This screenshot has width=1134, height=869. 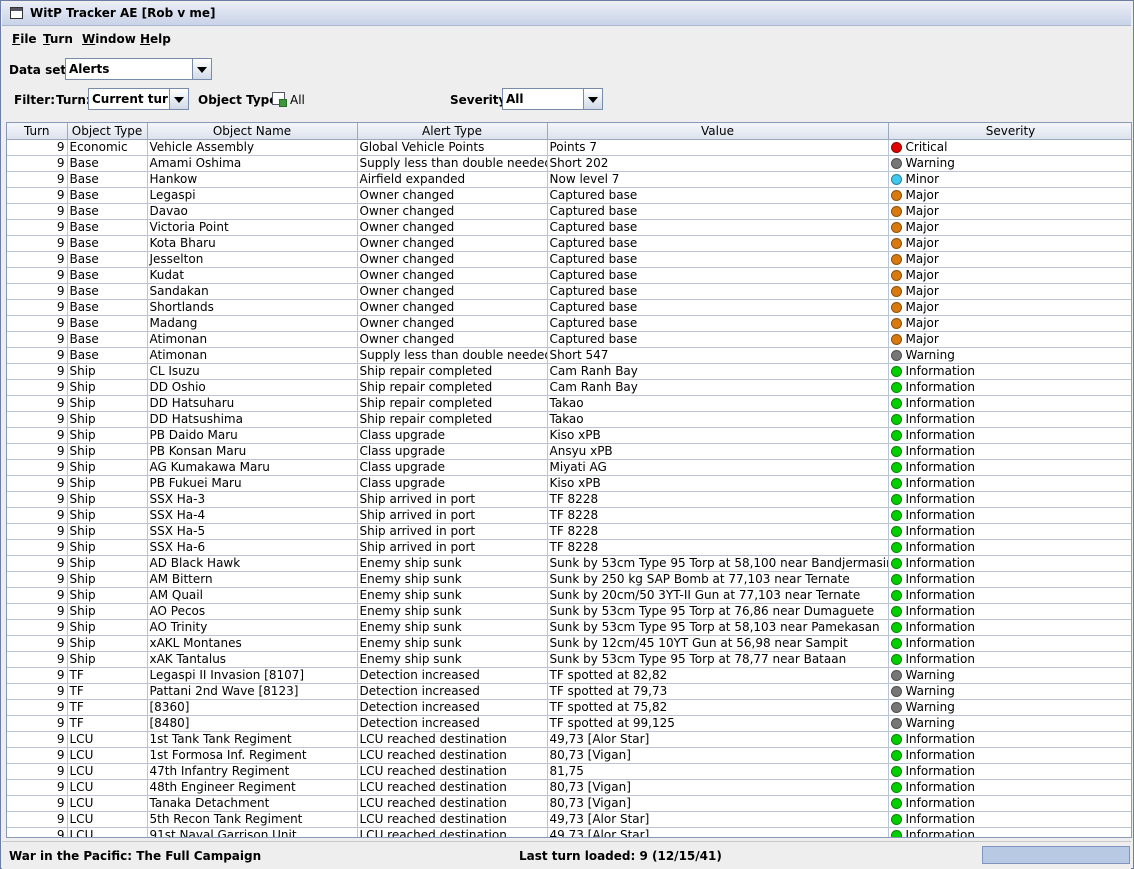 What do you see at coordinates (297, 100) in the screenshot?
I see `object-type-value: All` at bounding box center [297, 100].